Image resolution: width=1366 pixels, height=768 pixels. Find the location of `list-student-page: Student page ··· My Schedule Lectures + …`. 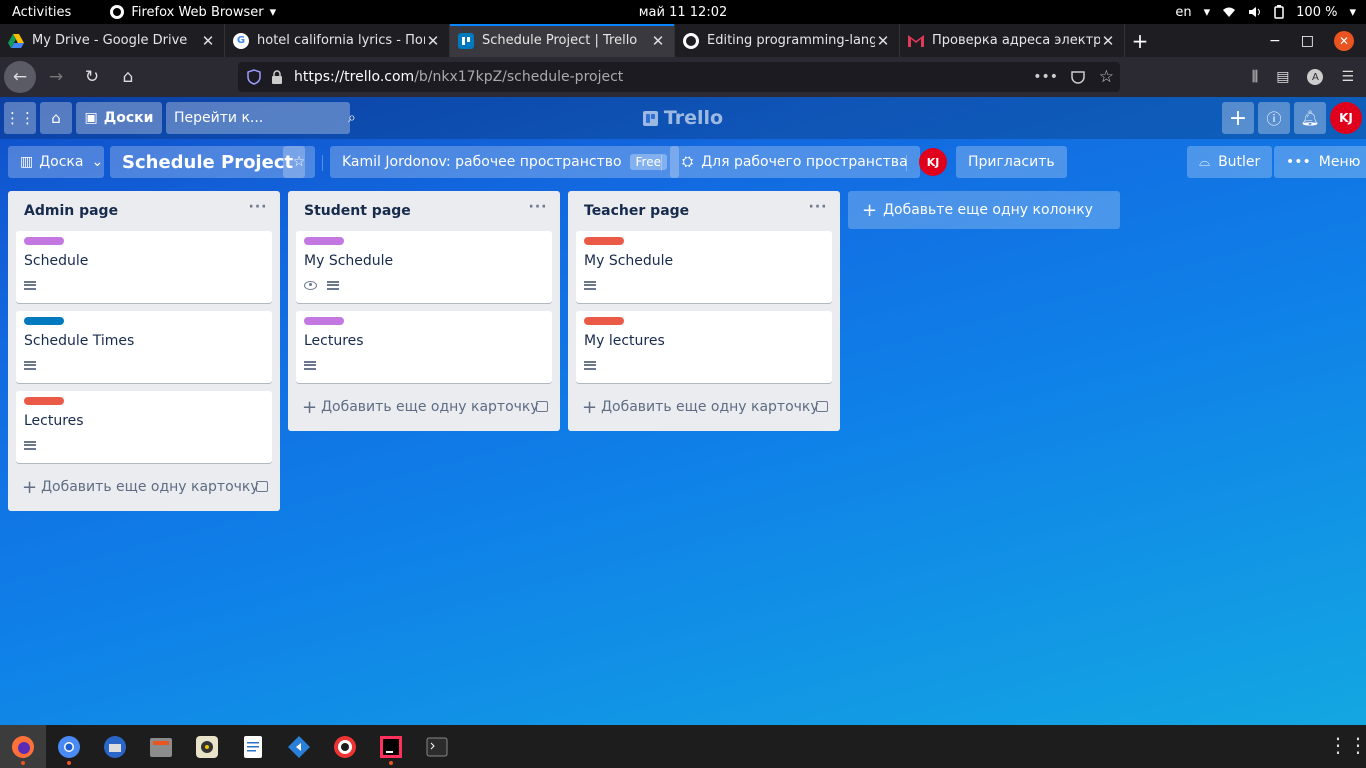

list-student-page: Student page ··· My Schedule Lectures + … is located at coordinates (424, 311).